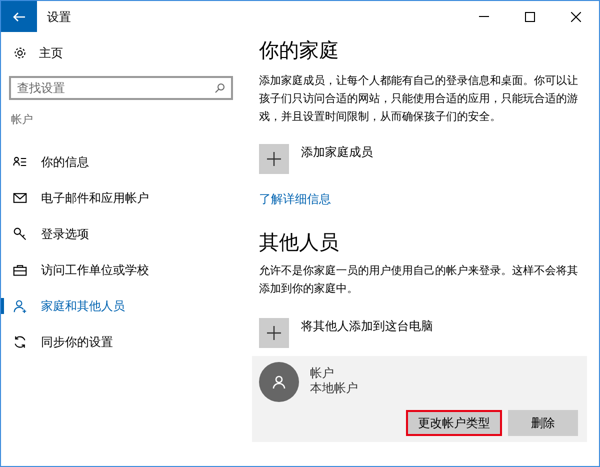 Image resolution: width=600 pixels, height=467 pixels. I want to click on back-button, so click(19, 16).